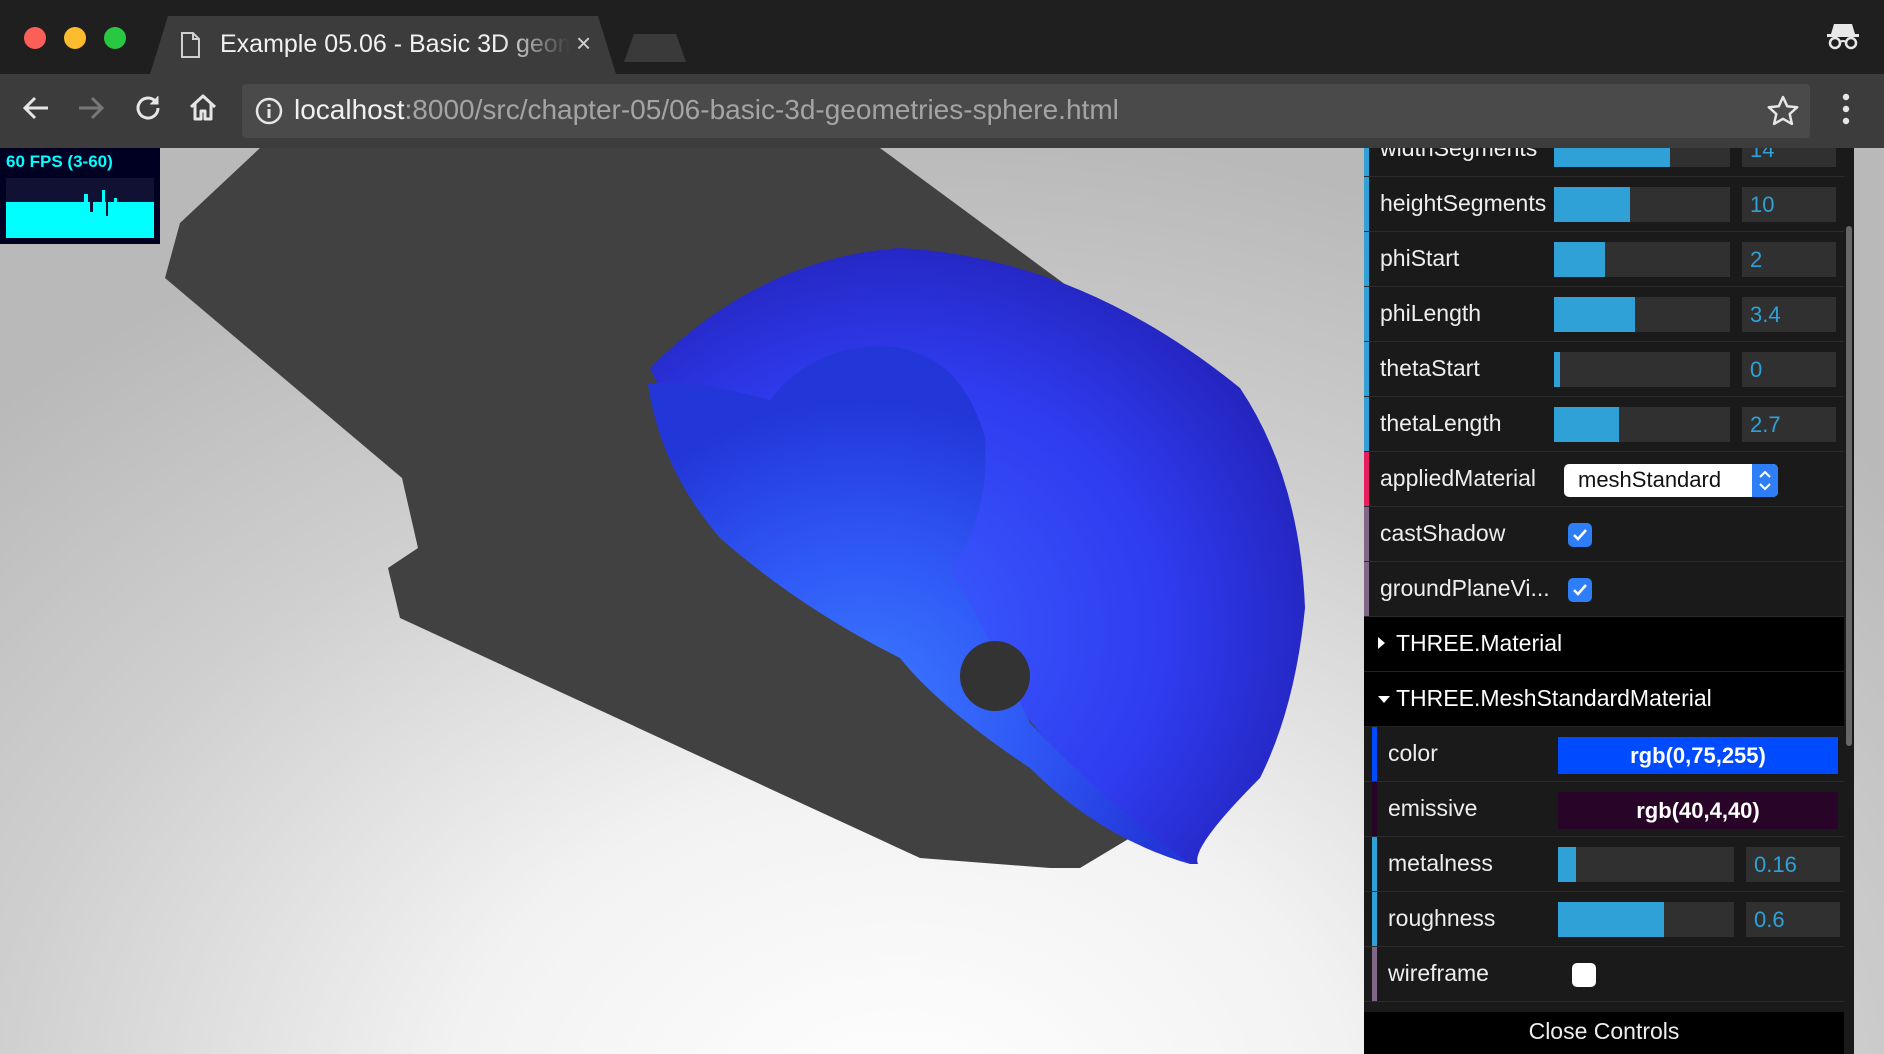 The width and height of the screenshot is (1884, 1054). What do you see at coordinates (1642, 204) in the screenshot?
I see `heightSegments-slider` at bounding box center [1642, 204].